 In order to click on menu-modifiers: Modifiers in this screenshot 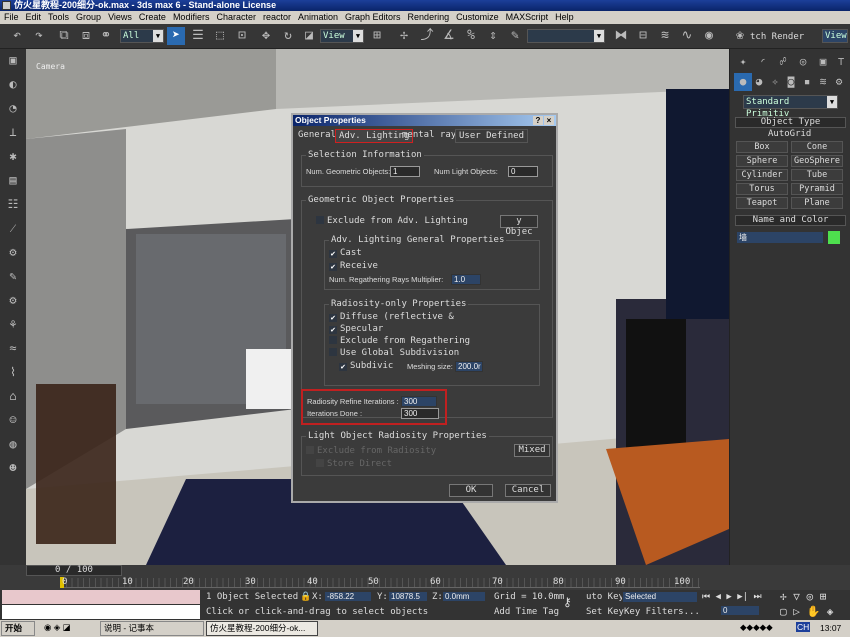, I will do `click(191, 17)`.